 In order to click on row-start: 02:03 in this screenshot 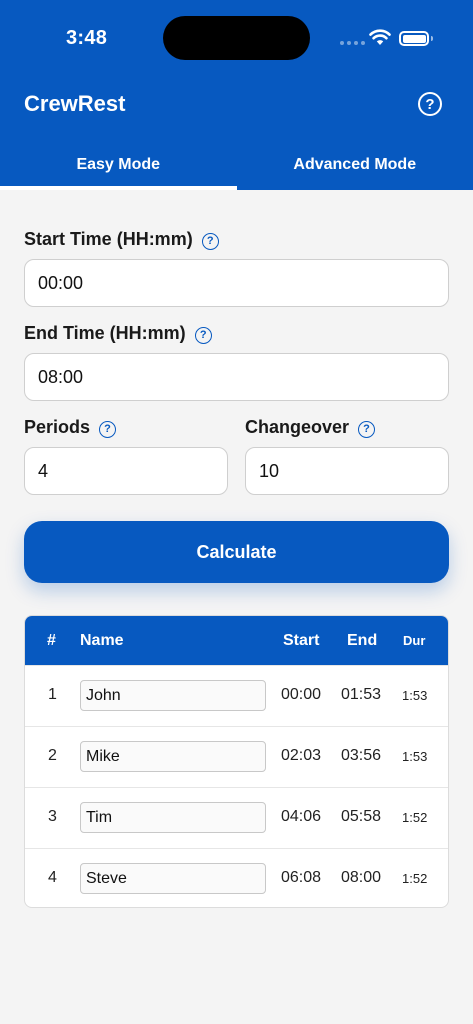, I will do `click(301, 755)`.